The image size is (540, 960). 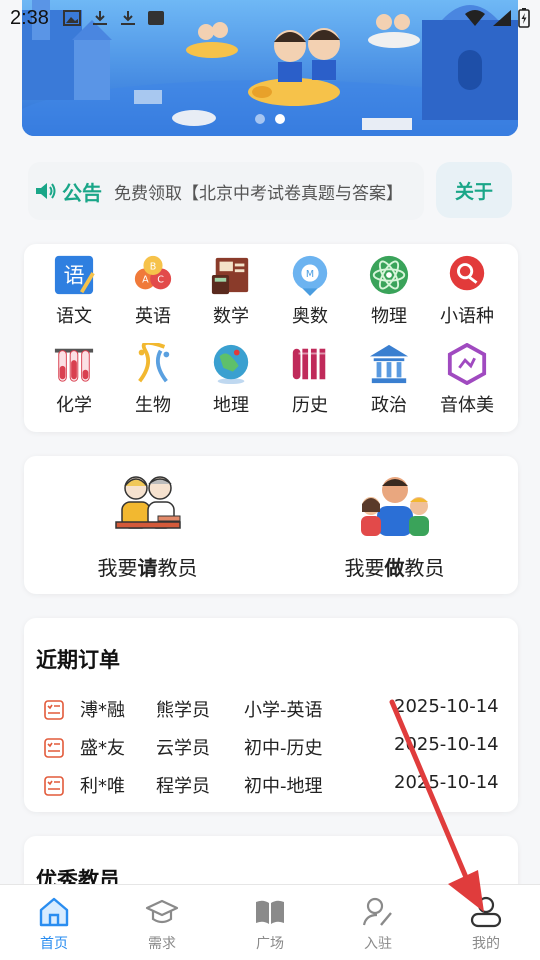 I want to click on nav-demand: 需求, so click(x=162, y=922).